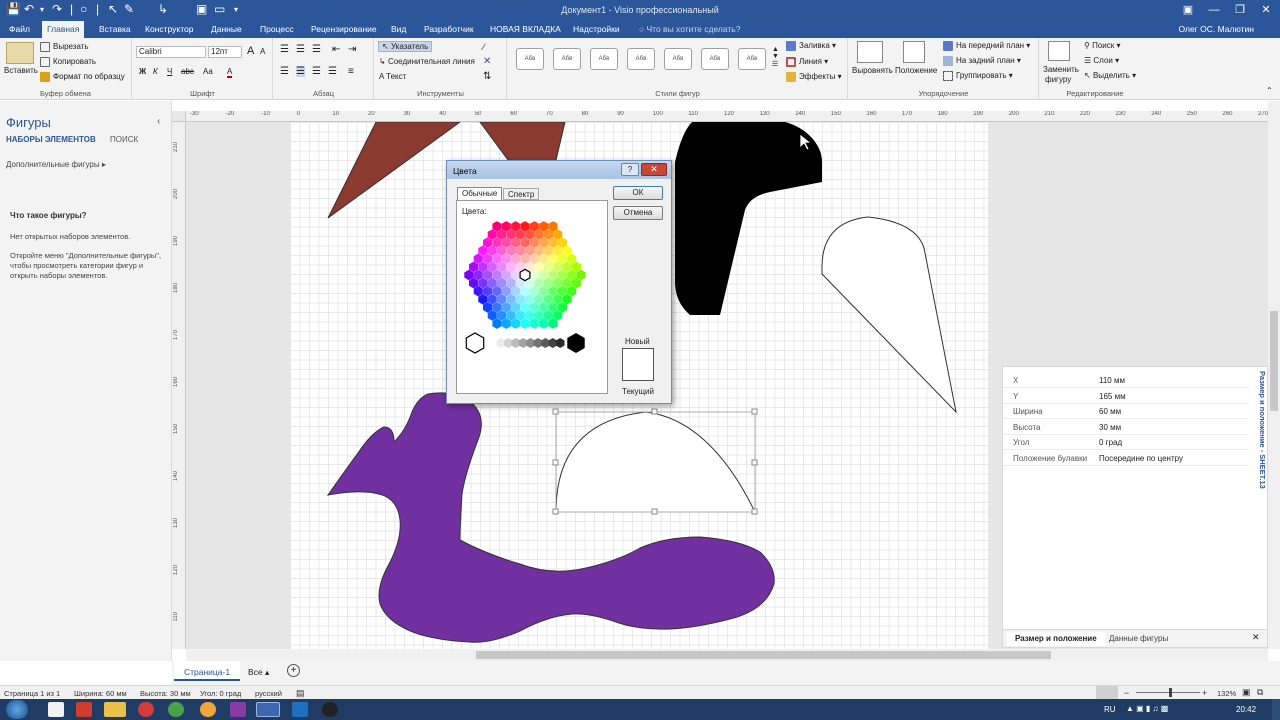 The height and width of the screenshot is (720, 1280). I want to click on group-button: Группировать ▾, so click(978, 76).